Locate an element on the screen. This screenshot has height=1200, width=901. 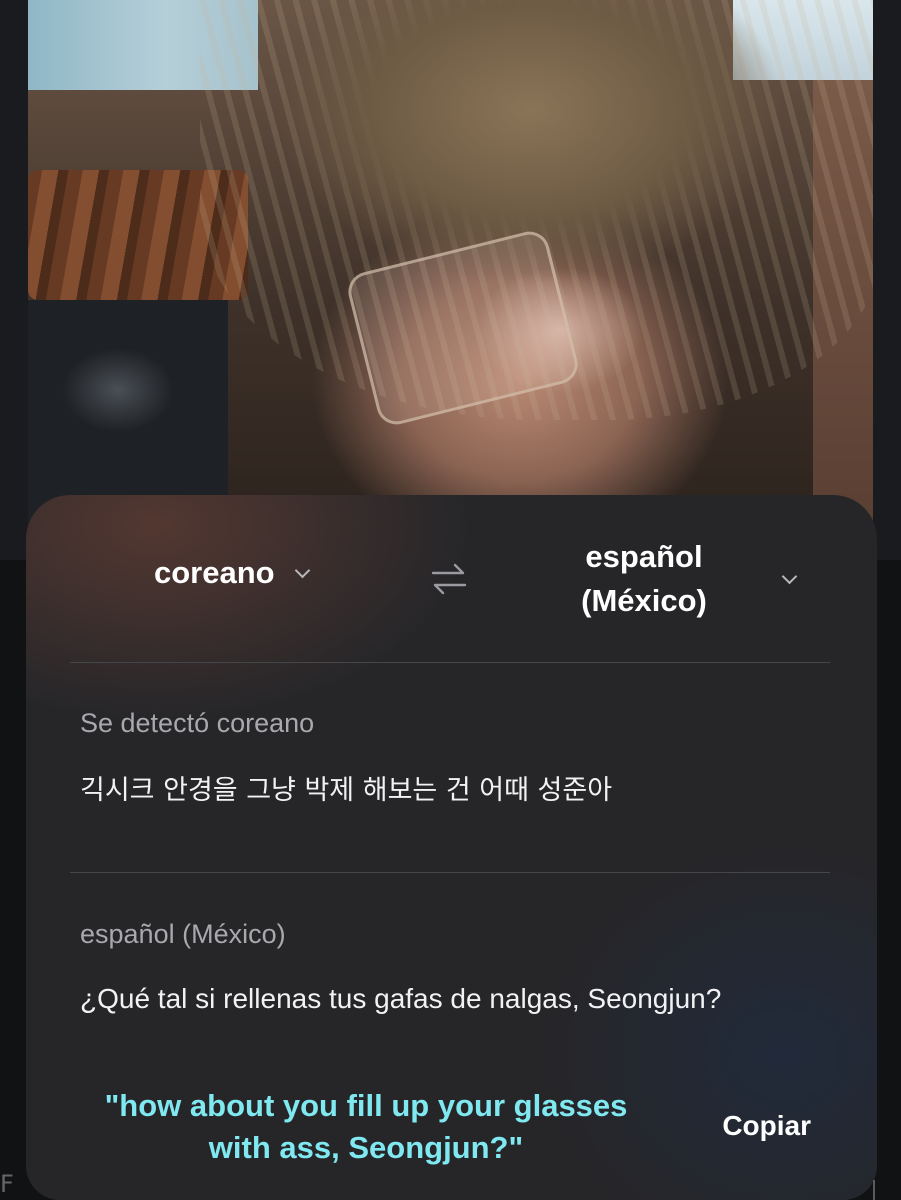
caption-line-2: with ass, Seongjun?" is located at coordinates (366, 1147).